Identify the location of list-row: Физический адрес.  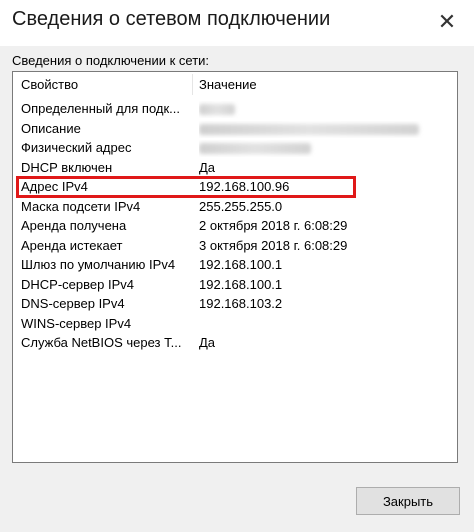
(235, 149).